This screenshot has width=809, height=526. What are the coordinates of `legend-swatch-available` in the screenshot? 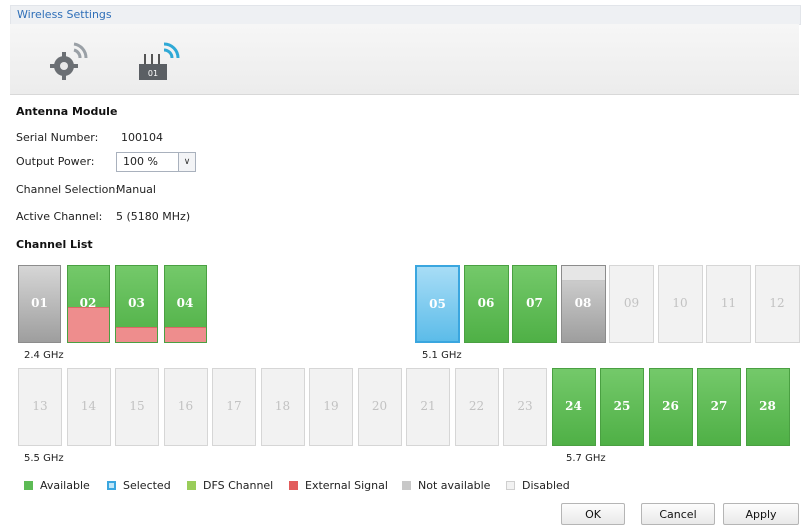 It's located at (28, 485).